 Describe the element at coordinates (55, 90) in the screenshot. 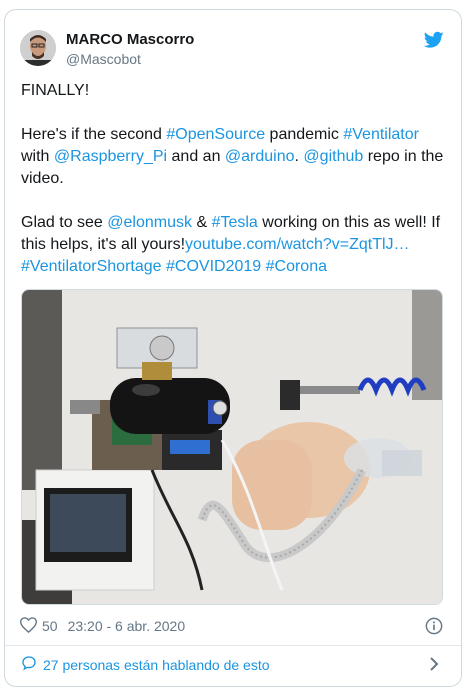

I see `tweet-line-finally: FINALLY!` at that location.